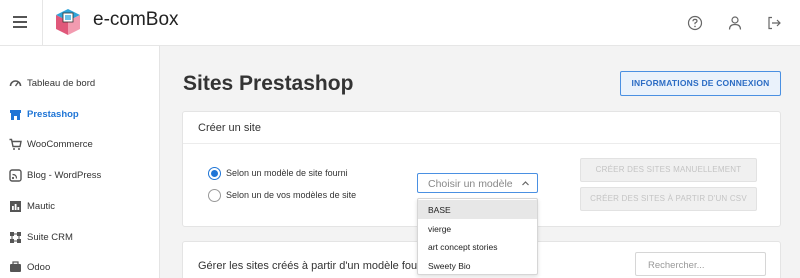 The image size is (800, 278). I want to click on chevron-up-icon, so click(525, 183).